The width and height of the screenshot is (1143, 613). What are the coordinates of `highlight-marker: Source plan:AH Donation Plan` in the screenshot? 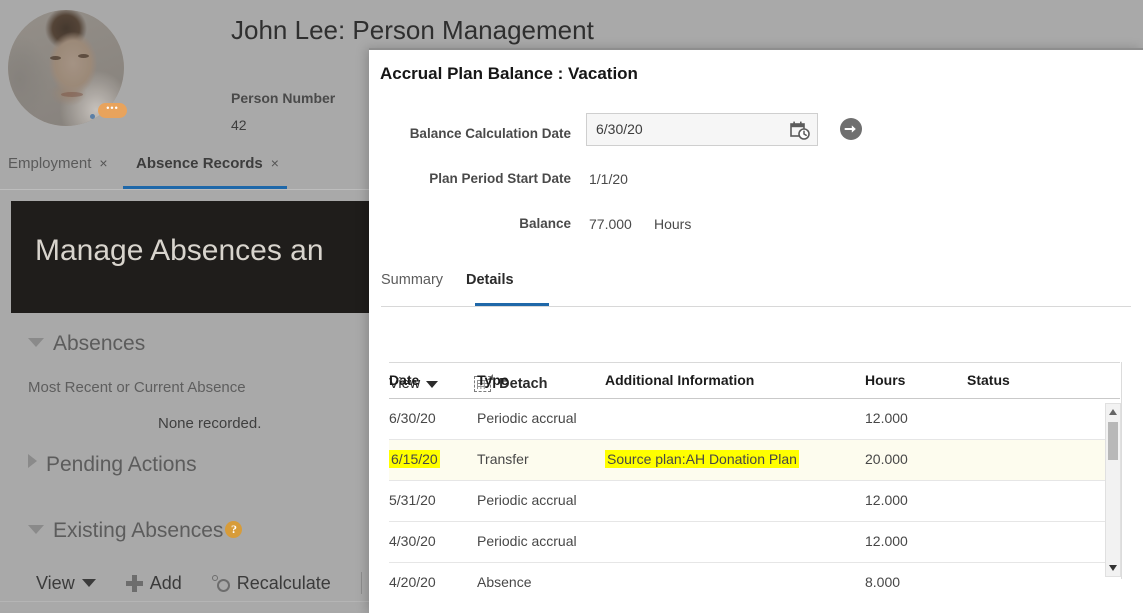 It's located at (702, 459).